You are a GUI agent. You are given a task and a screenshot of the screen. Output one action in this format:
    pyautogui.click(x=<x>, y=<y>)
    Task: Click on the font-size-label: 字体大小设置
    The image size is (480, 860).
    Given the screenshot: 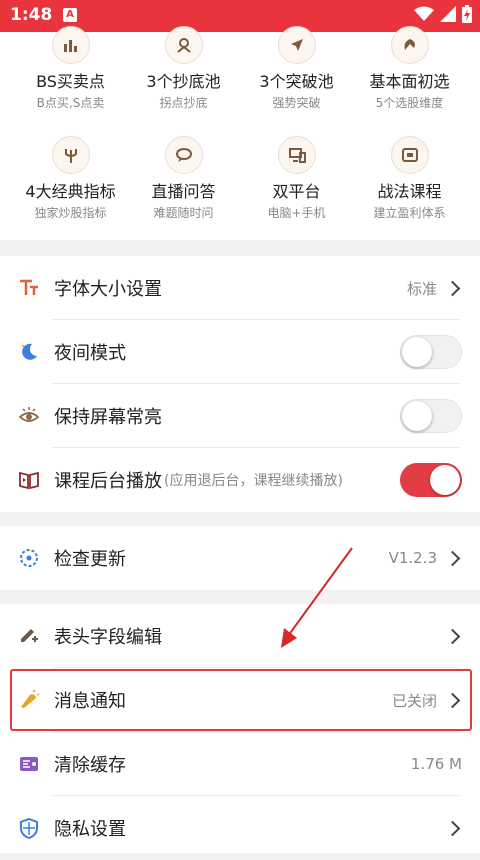 What is the action you would take?
    pyautogui.click(x=108, y=289)
    